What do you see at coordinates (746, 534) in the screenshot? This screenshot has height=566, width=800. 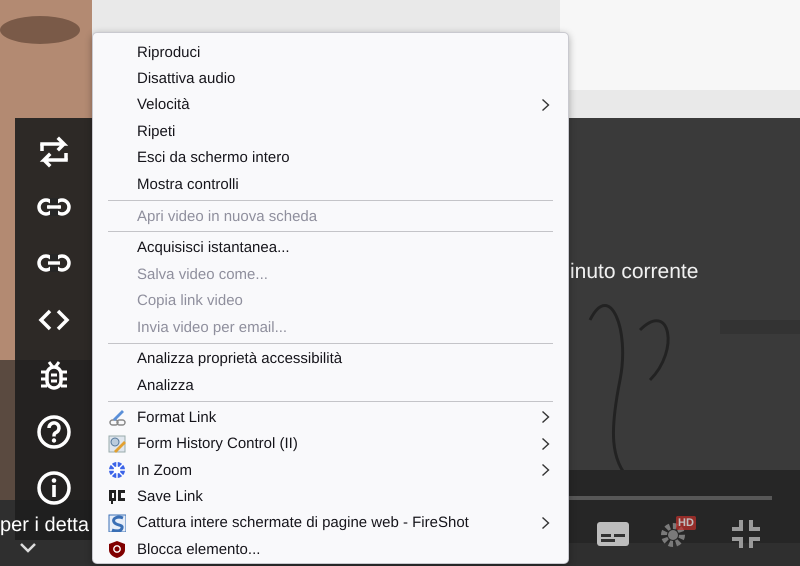 I see `exit-fullscreen-icon` at bounding box center [746, 534].